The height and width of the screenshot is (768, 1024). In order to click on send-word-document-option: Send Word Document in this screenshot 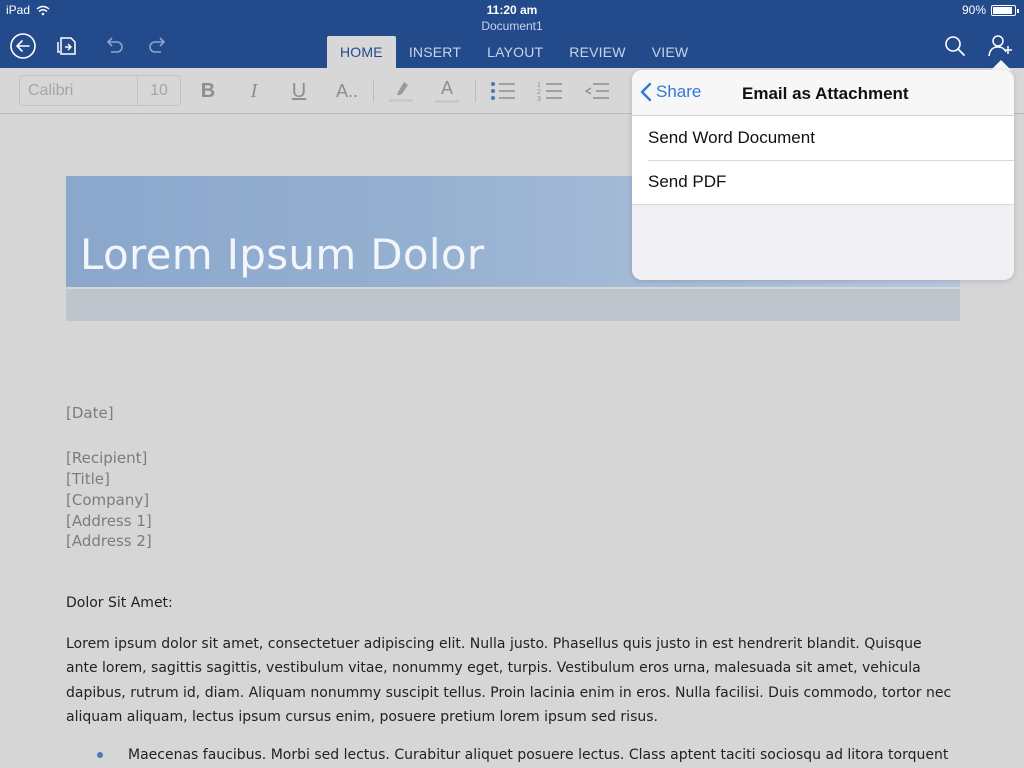, I will do `click(823, 138)`.